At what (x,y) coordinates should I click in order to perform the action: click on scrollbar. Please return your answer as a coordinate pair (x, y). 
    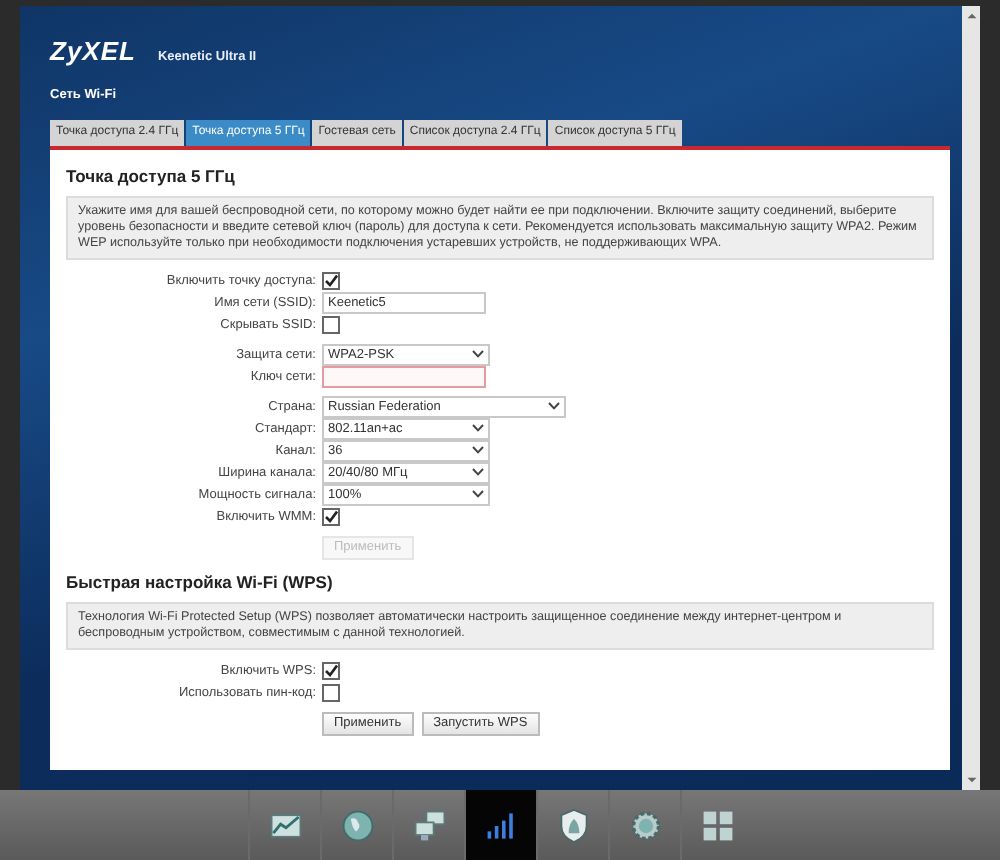
    Looking at the image, I should click on (971, 398).